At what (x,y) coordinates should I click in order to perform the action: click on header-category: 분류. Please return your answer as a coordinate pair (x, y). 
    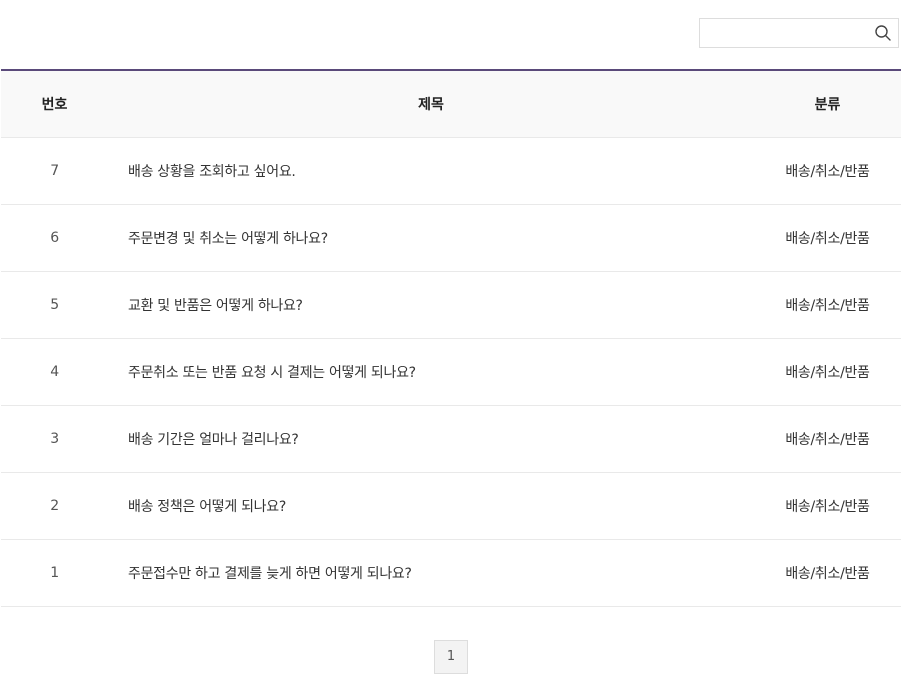
    Looking at the image, I should click on (827, 104).